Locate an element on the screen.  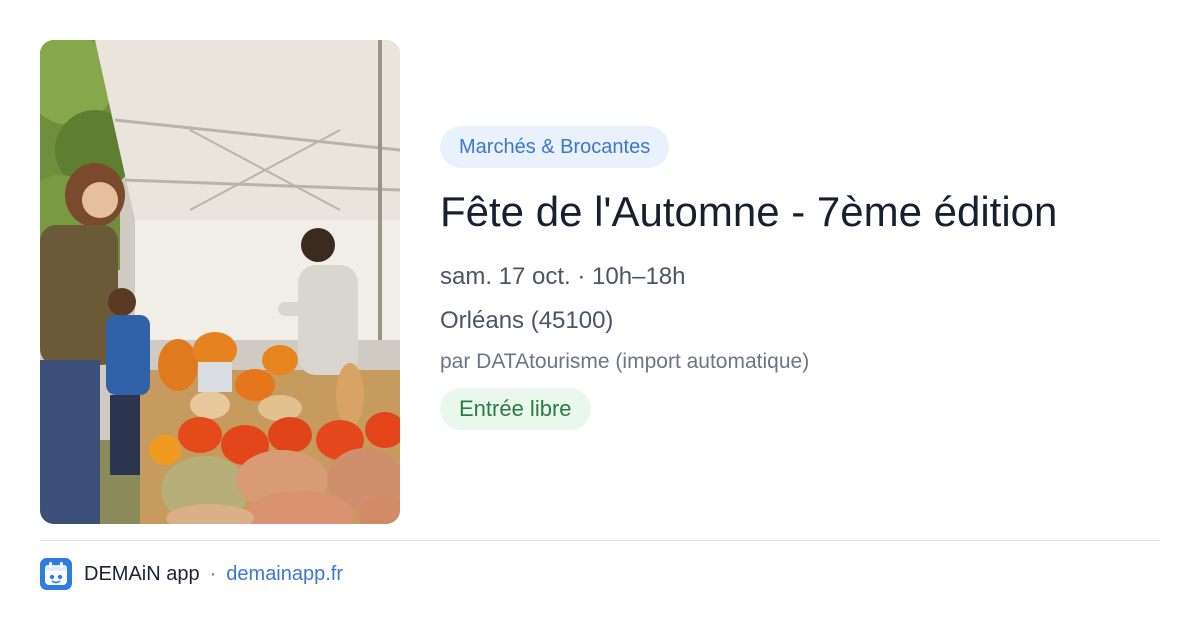
event-title: Fête de l'Automne - 7ème édition is located at coordinates (749, 211).